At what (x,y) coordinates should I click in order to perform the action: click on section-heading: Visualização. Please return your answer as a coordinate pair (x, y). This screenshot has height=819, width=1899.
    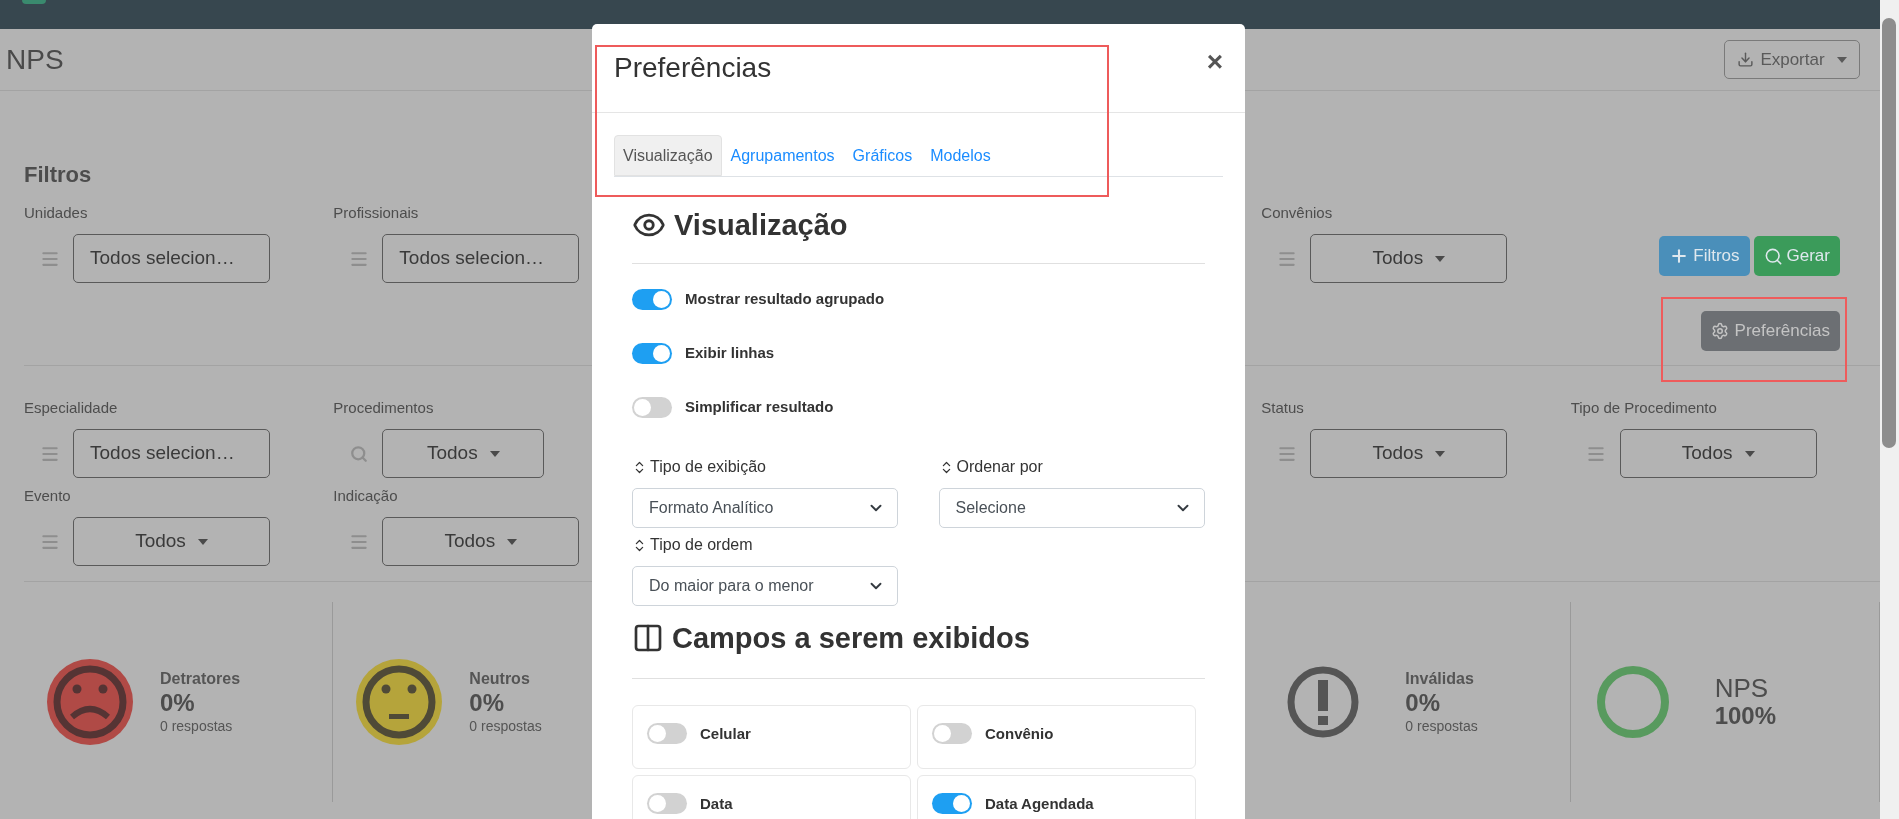
    Looking at the image, I should click on (761, 225).